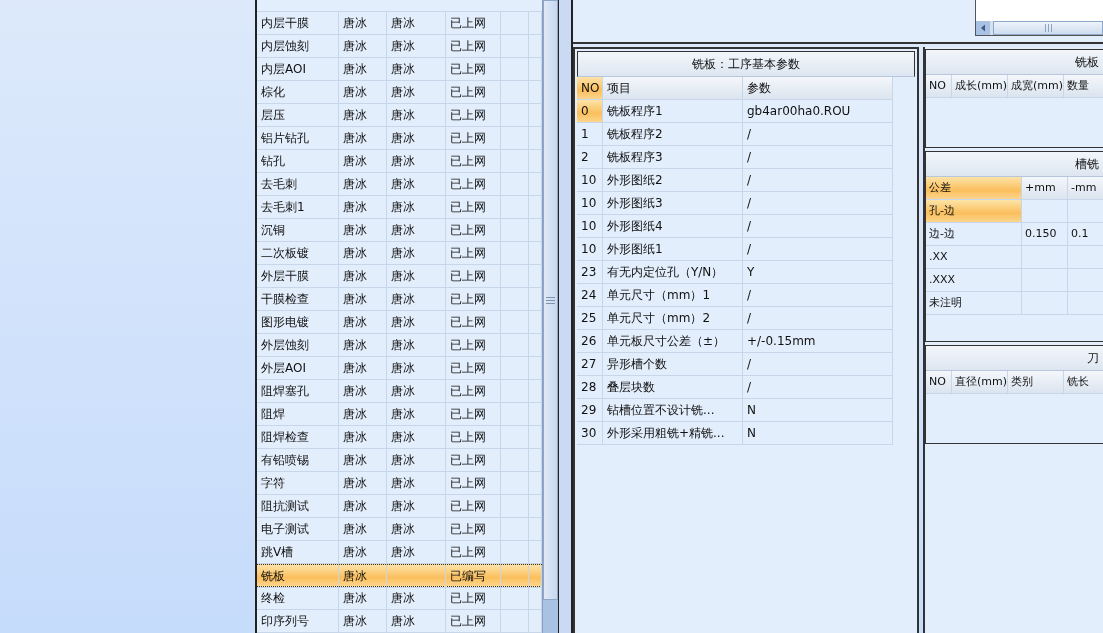 Image resolution: width=1103 pixels, height=633 pixels. What do you see at coordinates (1014, 234) in the screenshot?
I see `tolerance-row: 边-边 0.150 0.1` at bounding box center [1014, 234].